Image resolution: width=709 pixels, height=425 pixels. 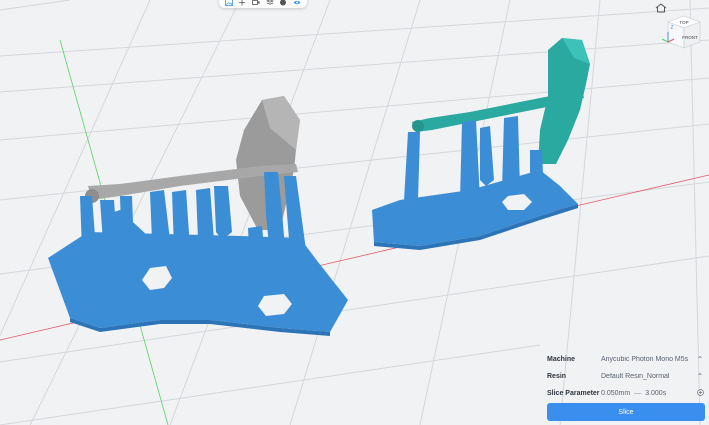 What do you see at coordinates (656, 393) in the screenshot?
I see `exposure-value: 3.000s` at bounding box center [656, 393].